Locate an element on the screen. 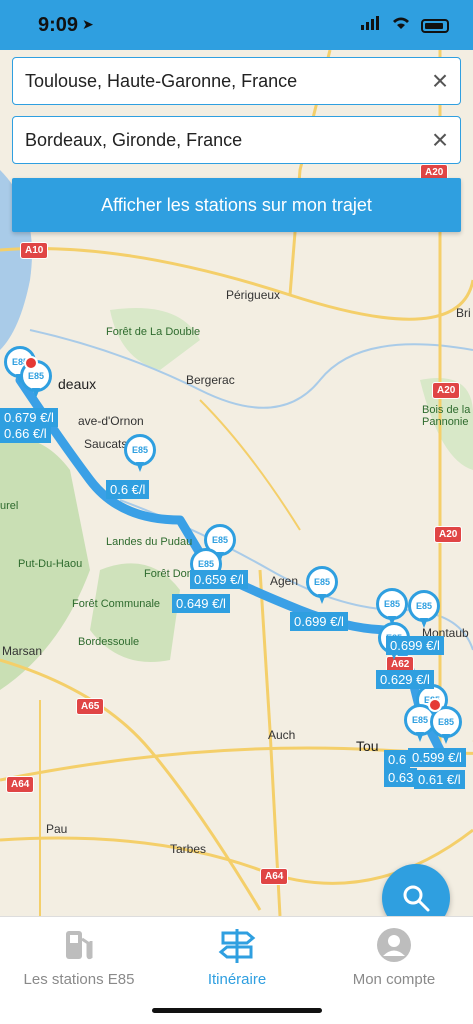  clear-origin-icon: × is located at coordinates (440, 81).